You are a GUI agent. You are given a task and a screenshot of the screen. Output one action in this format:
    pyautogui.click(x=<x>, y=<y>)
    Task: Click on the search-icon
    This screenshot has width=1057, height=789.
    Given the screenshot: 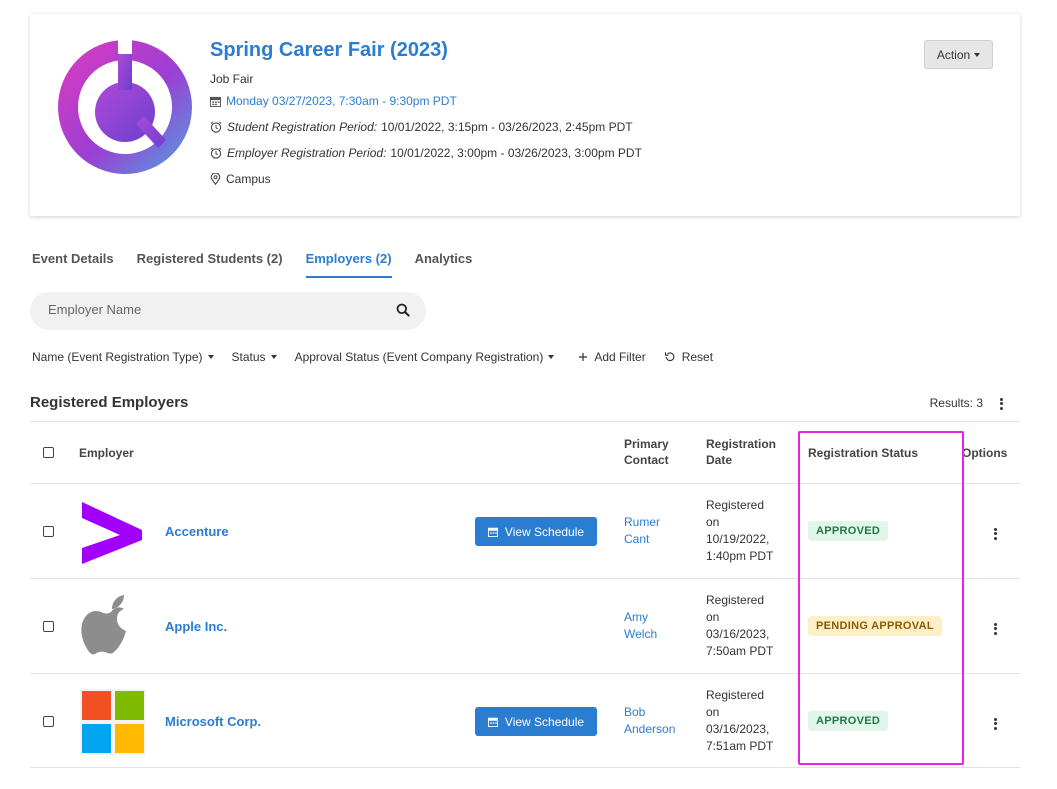 What is the action you would take?
    pyautogui.click(x=403, y=310)
    